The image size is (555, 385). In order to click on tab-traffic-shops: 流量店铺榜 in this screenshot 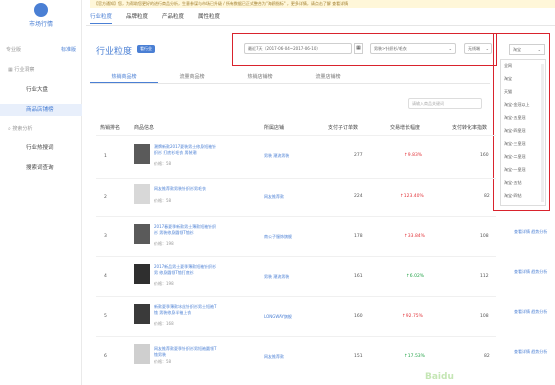, I will do `click(328, 76)`.